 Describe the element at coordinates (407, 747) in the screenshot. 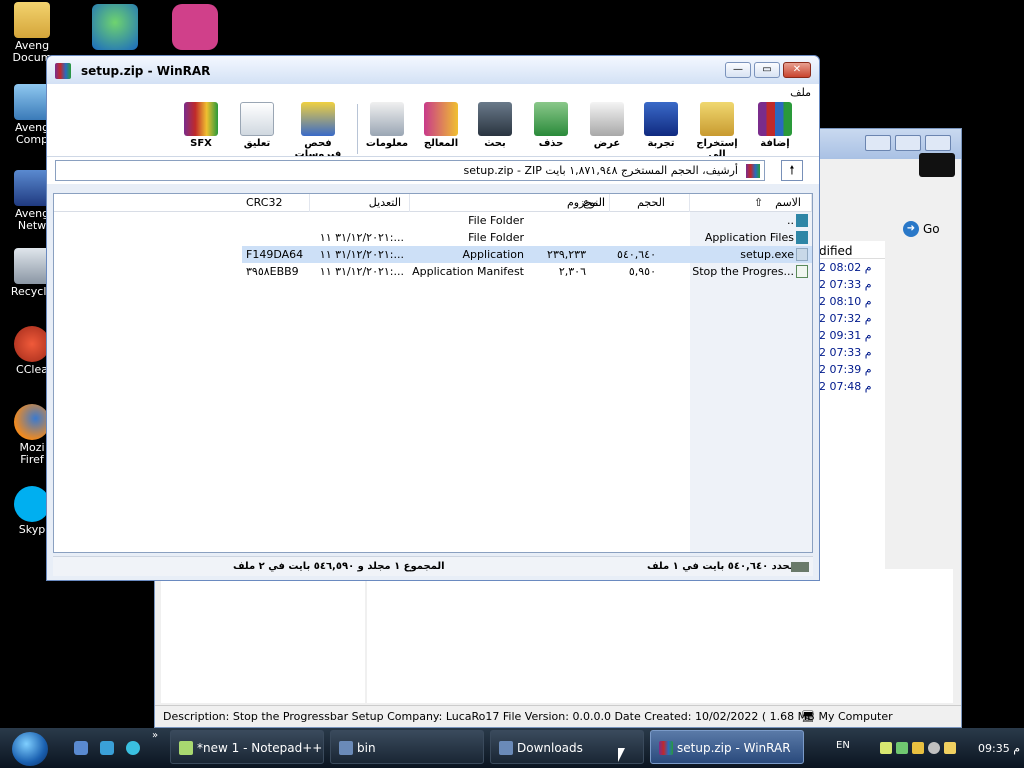

I see `task-bin: bin` at that location.